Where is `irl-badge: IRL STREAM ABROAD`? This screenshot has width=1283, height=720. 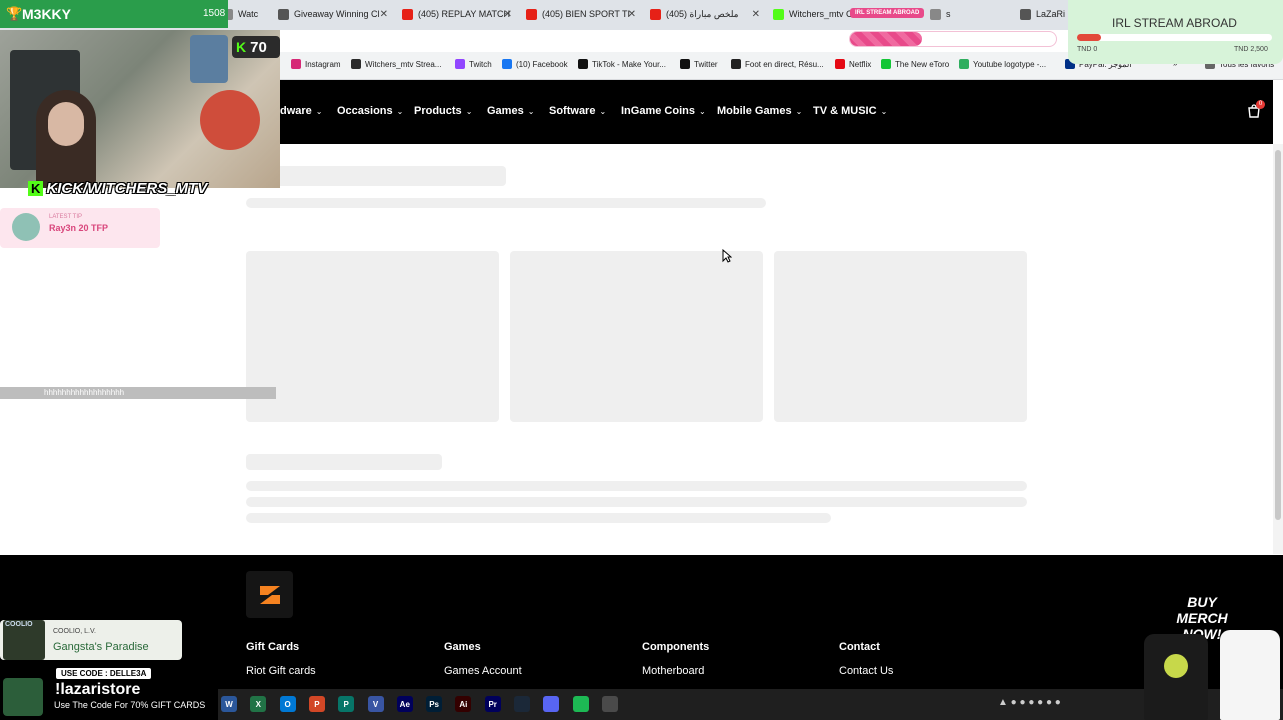 irl-badge: IRL STREAM ABROAD is located at coordinates (887, 13).